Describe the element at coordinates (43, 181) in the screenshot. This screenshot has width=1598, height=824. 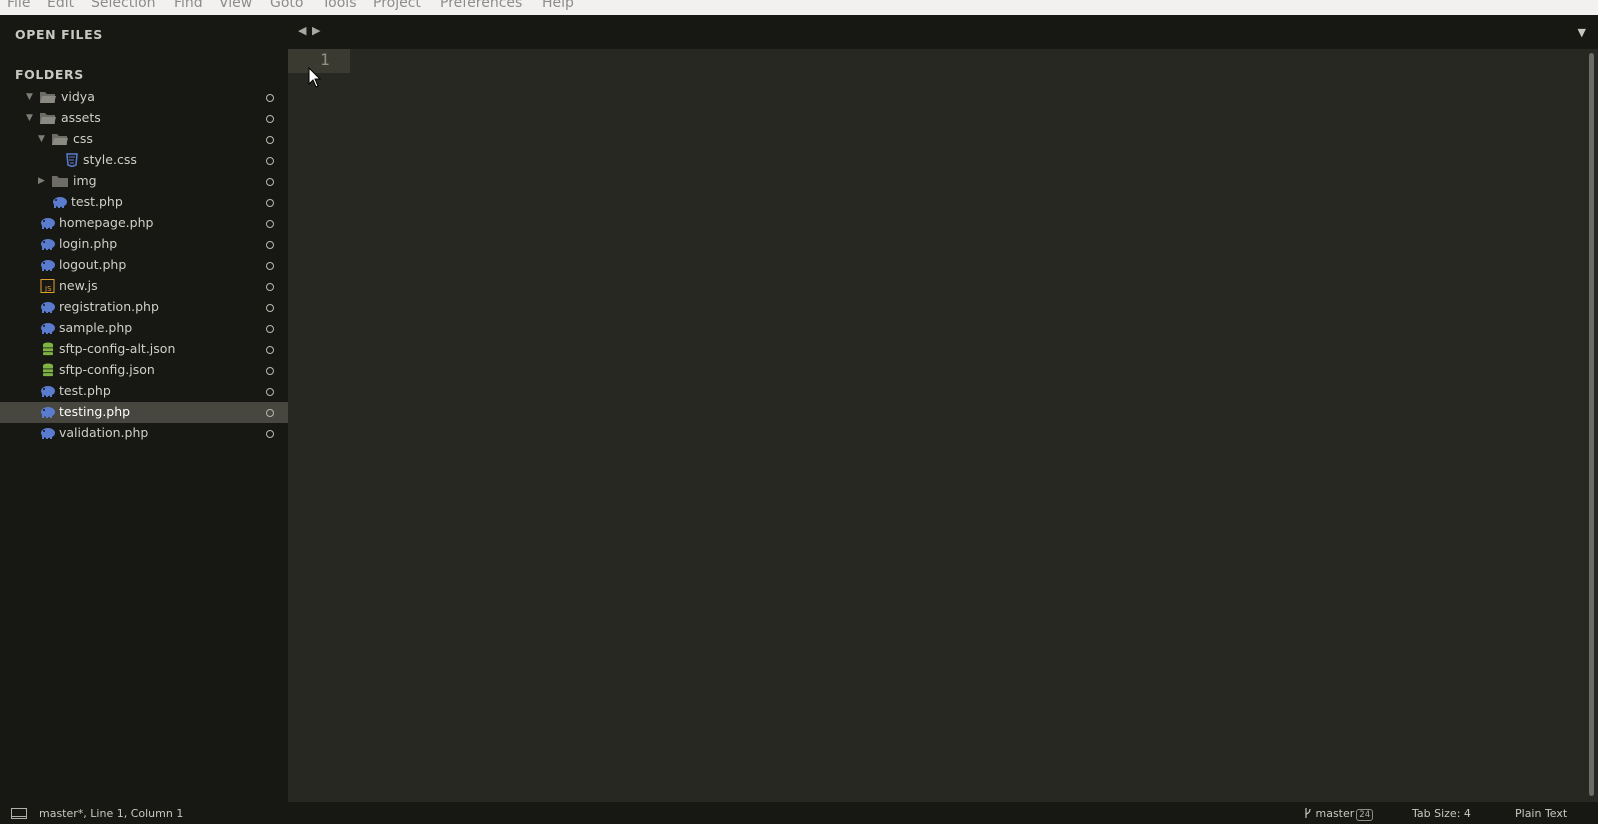
I see `chevron-right-icon: ▶` at that location.